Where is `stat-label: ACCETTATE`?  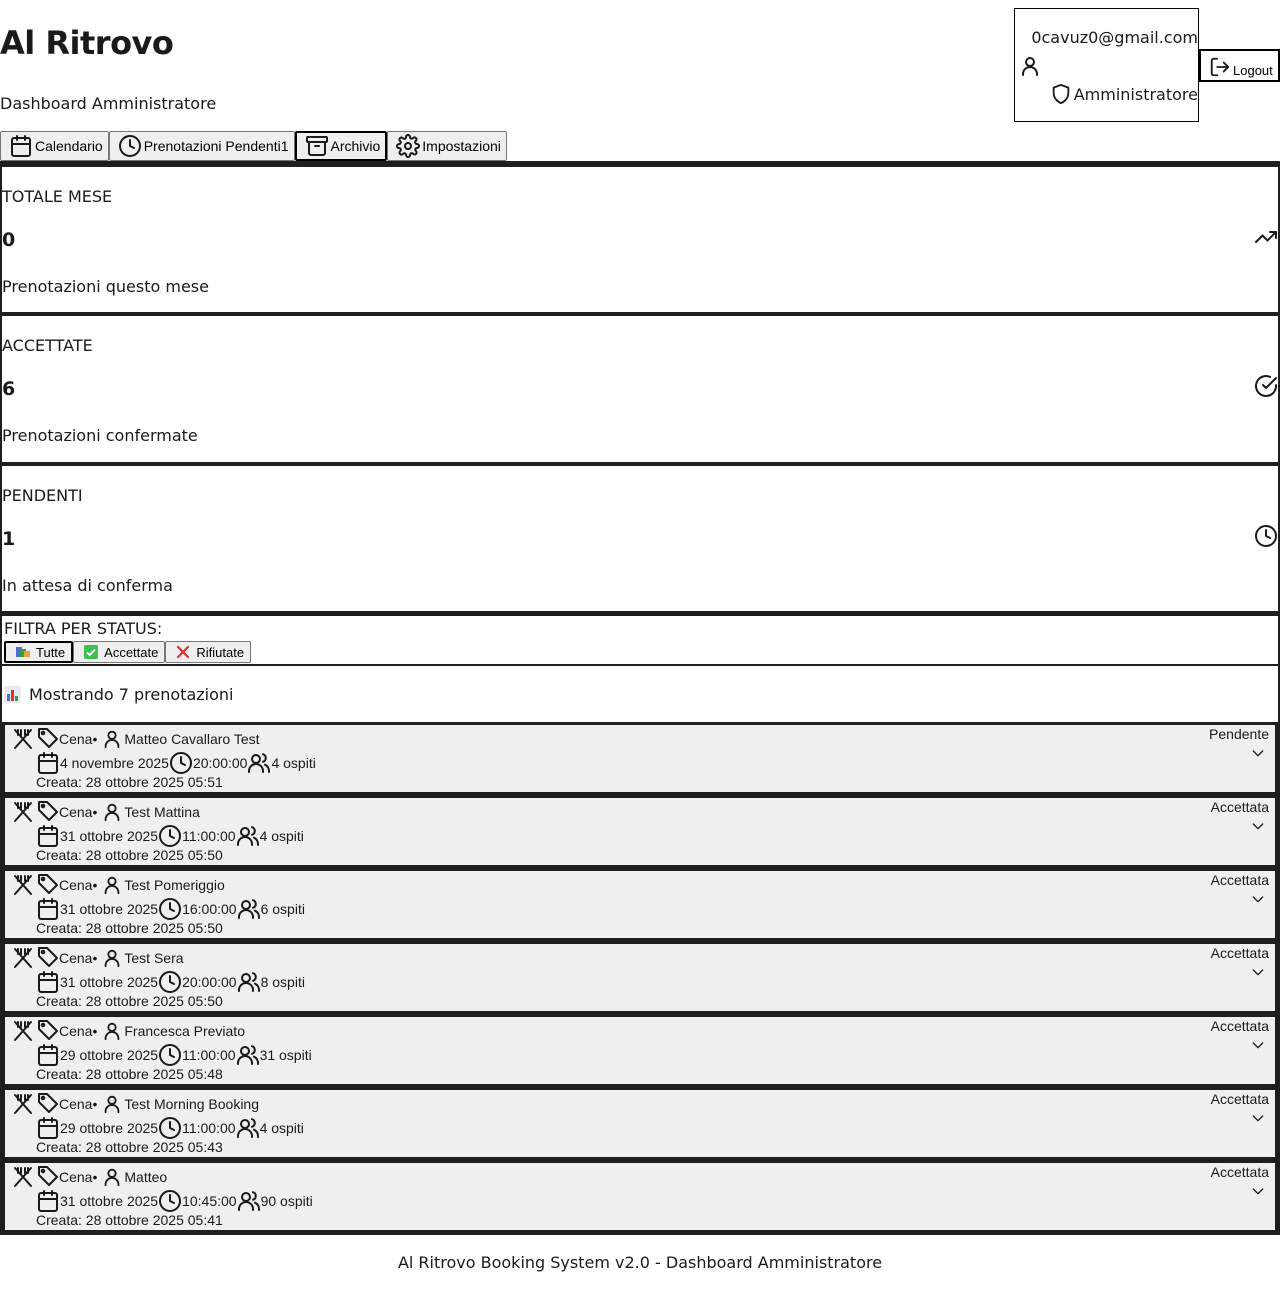
stat-label: ACCETTATE is located at coordinates (47, 345).